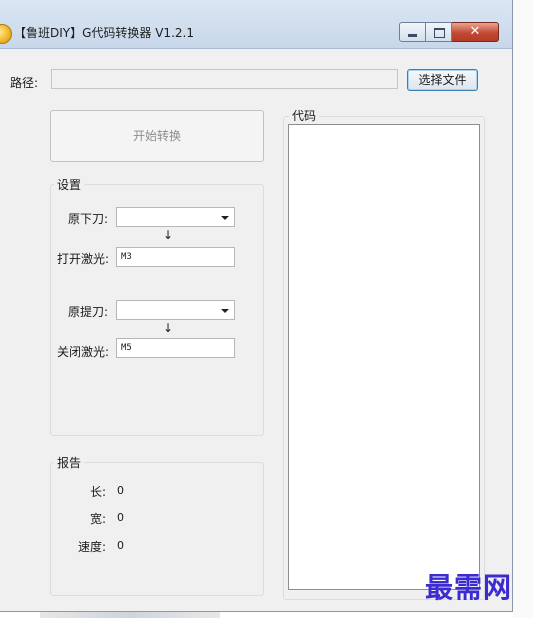 Image resolution: width=533 pixels, height=618 pixels. What do you see at coordinates (83, 352) in the screenshot?
I see `laser-off-label: 关闭激光:` at bounding box center [83, 352].